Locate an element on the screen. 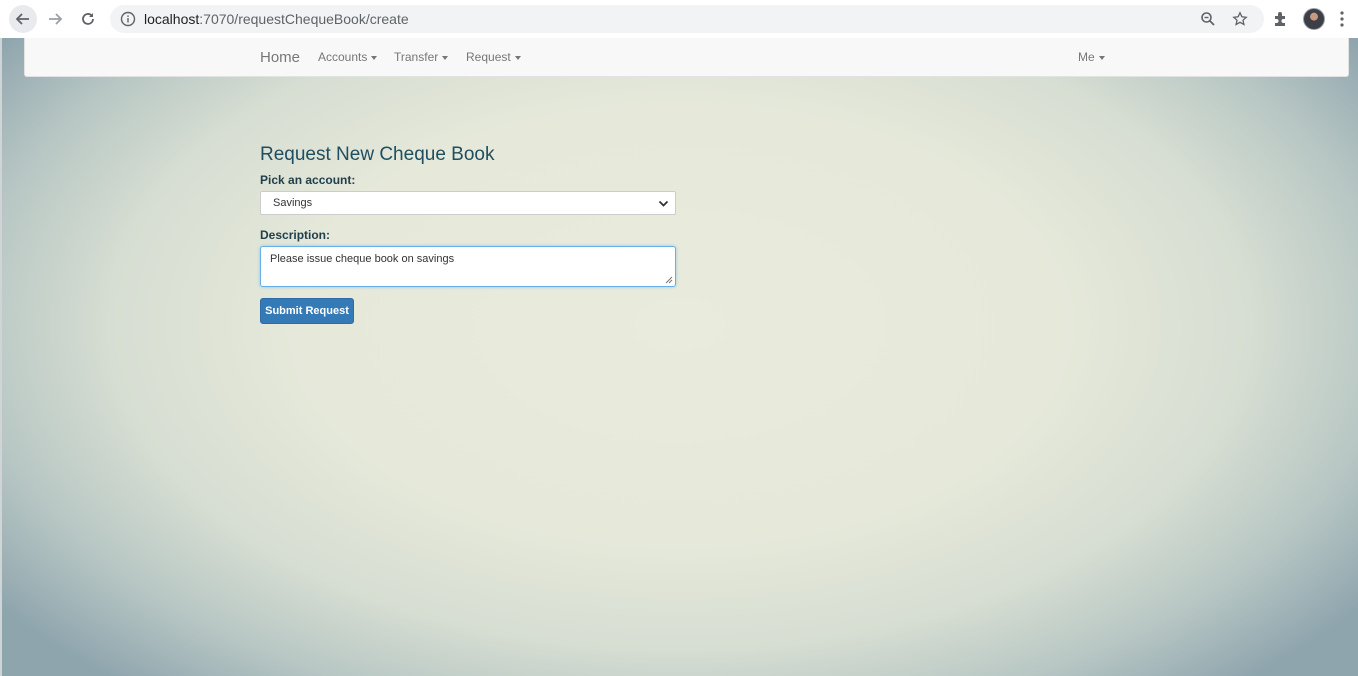  profile-avatar is located at coordinates (1314, 19).